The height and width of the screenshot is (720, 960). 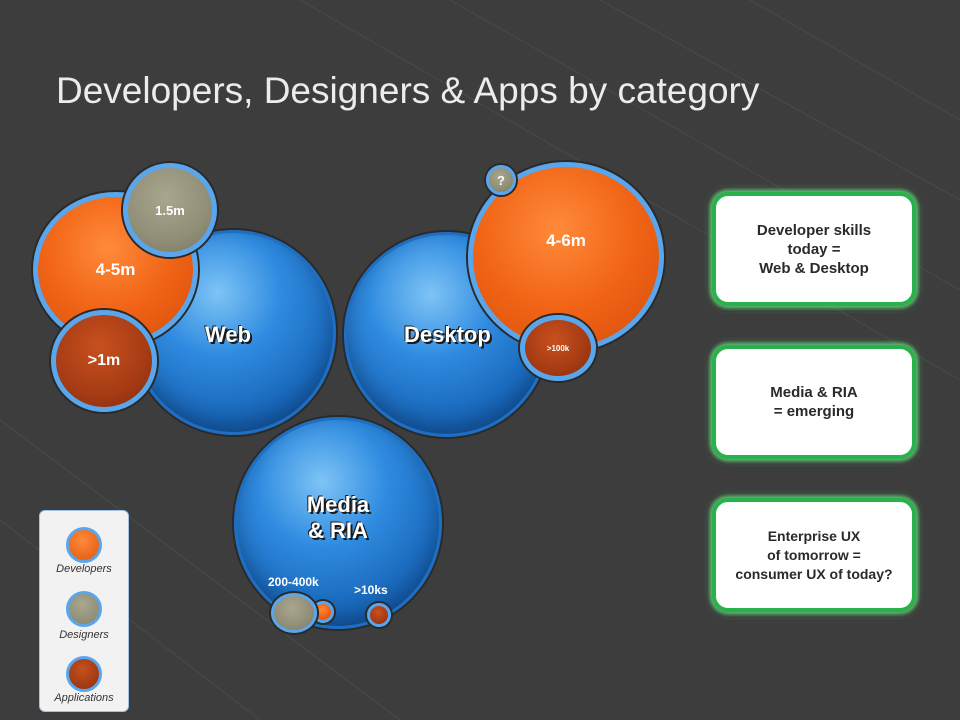 I want to click on media-developers-value: 200-400k, so click(x=293, y=582).